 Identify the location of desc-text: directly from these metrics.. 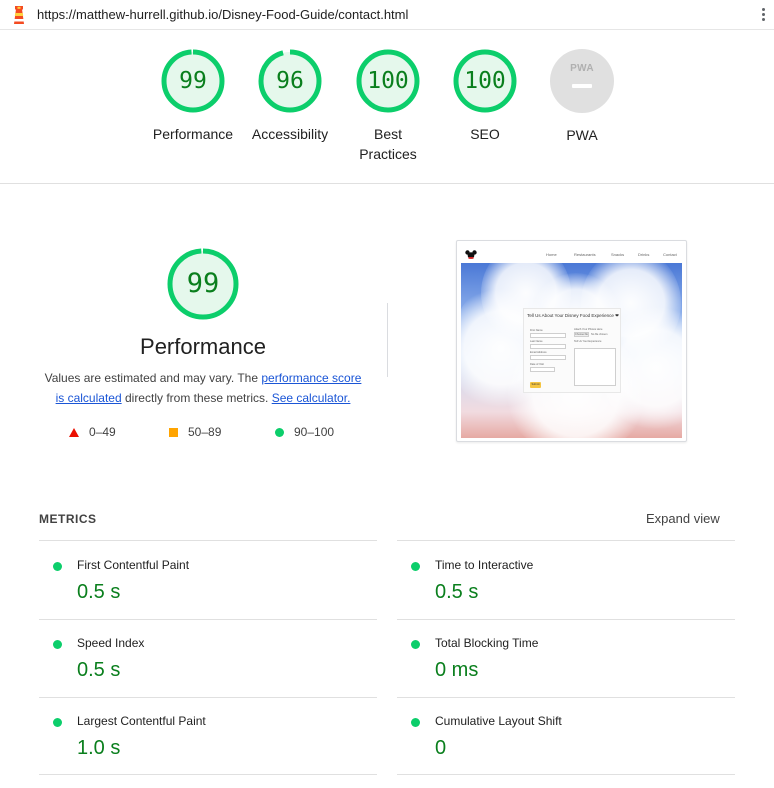
(196, 398).